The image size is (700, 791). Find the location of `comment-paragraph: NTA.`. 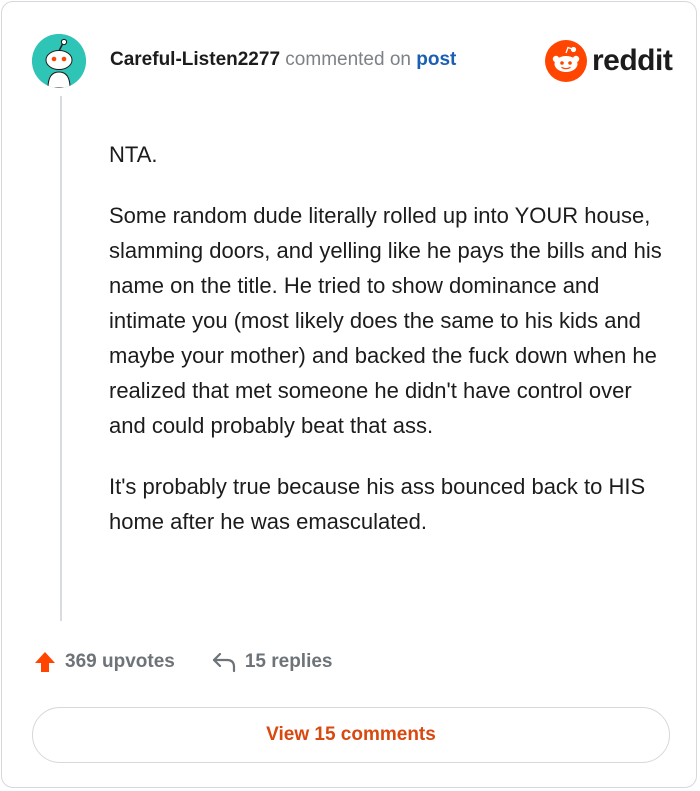

comment-paragraph: NTA. is located at coordinates (133, 154).